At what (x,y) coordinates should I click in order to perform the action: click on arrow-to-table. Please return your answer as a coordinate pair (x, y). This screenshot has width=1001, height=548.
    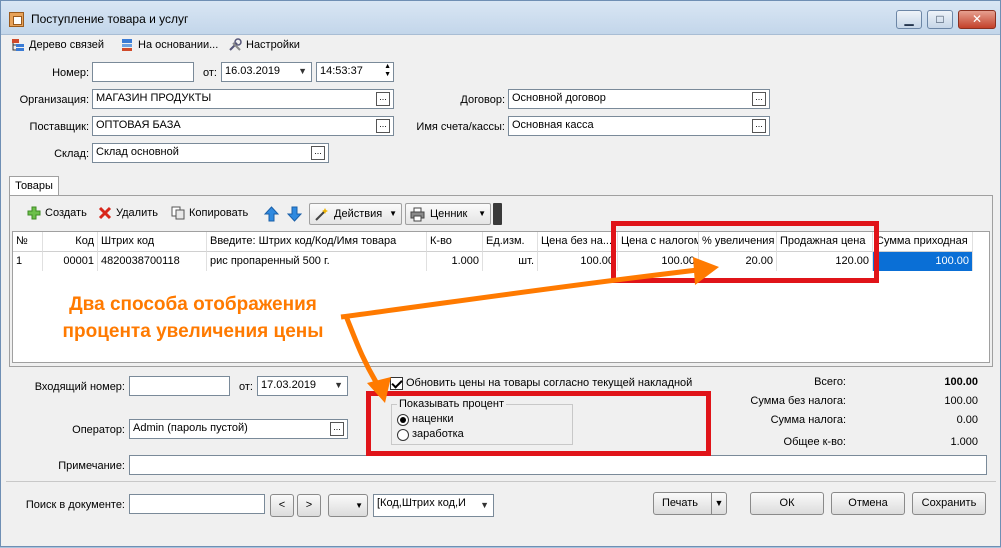
    Looking at the image, I should click on (523, 293).